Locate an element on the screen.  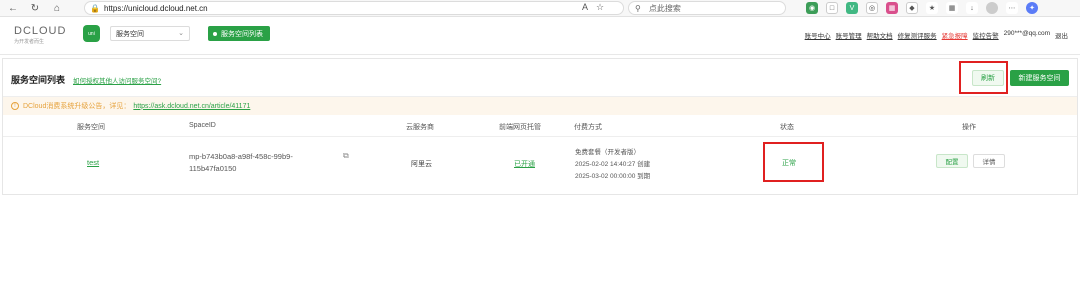
access-help-link: 如何授权其他人访问服务空间? is located at coordinates (117, 80).